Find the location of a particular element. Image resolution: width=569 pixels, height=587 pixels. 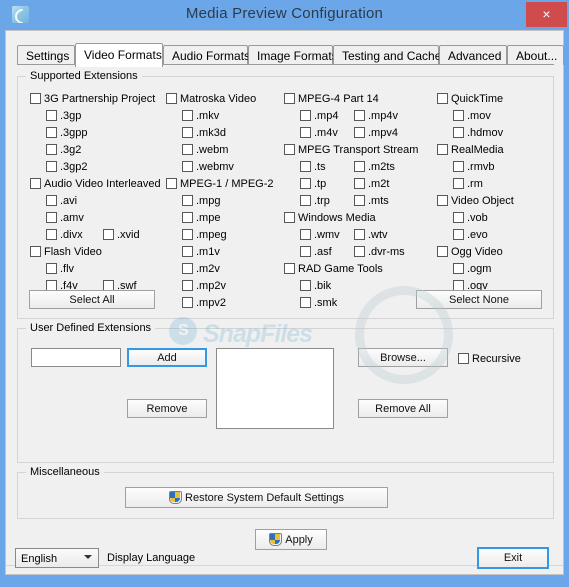

cb-recursive: Recursive is located at coordinates (489, 359).